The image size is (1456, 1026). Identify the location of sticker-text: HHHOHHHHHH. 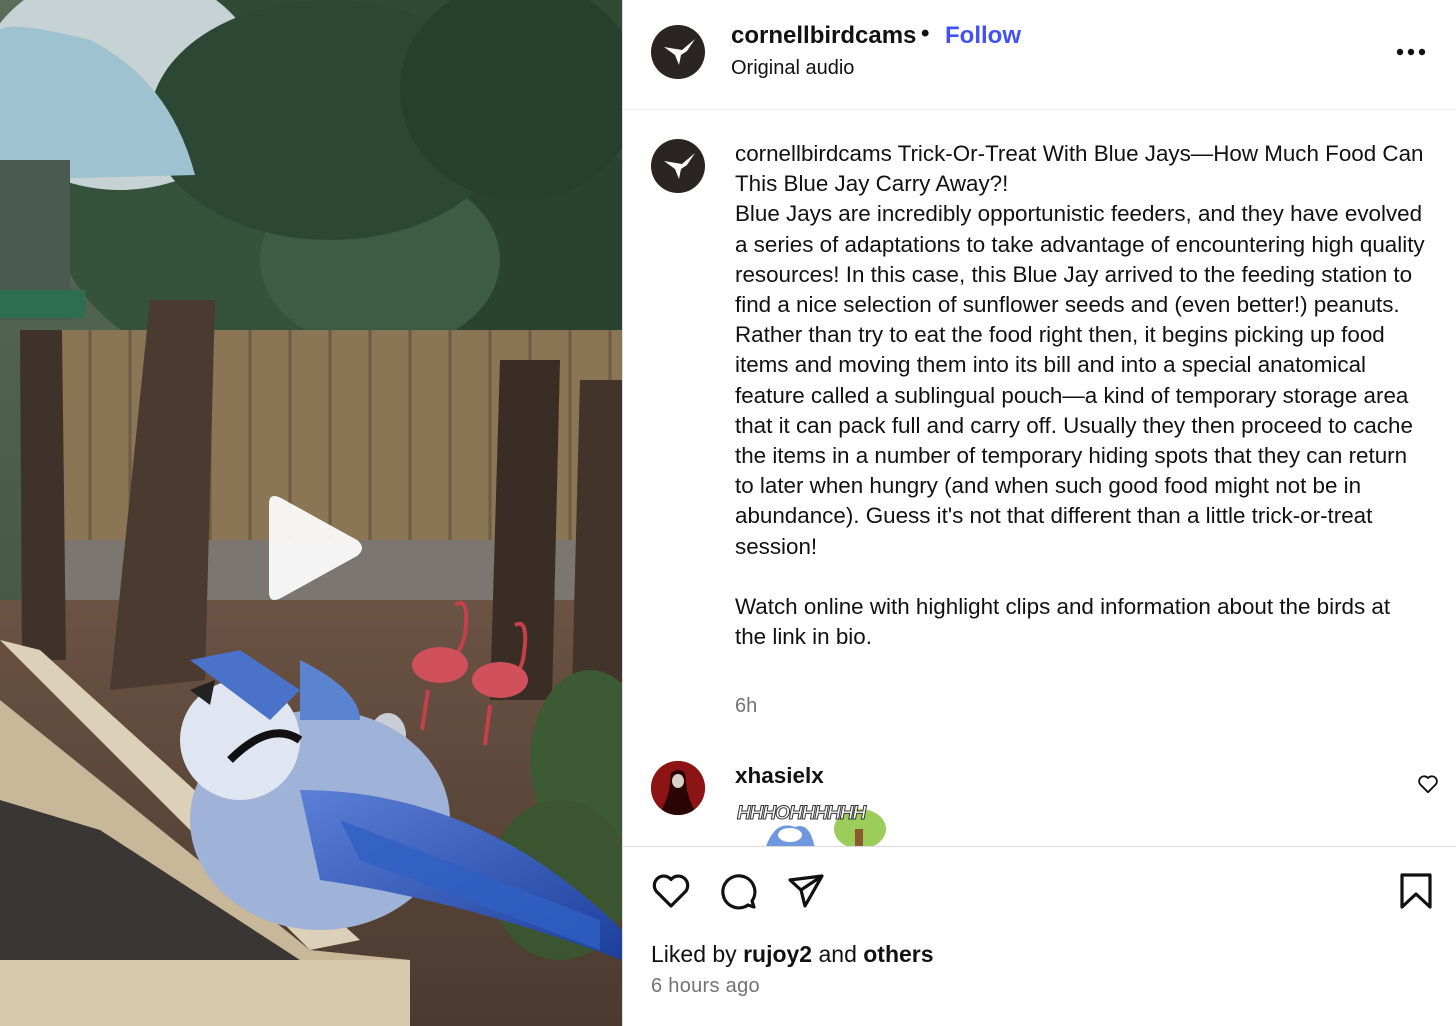
(801, 814).